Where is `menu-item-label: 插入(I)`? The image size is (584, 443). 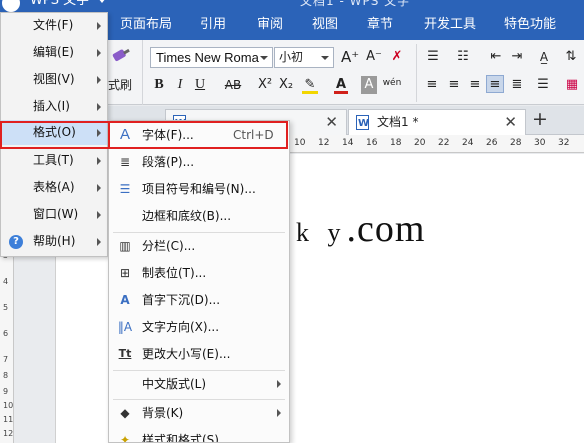
menu-item-label: 插入(I) is located at coordinates (51, 106).